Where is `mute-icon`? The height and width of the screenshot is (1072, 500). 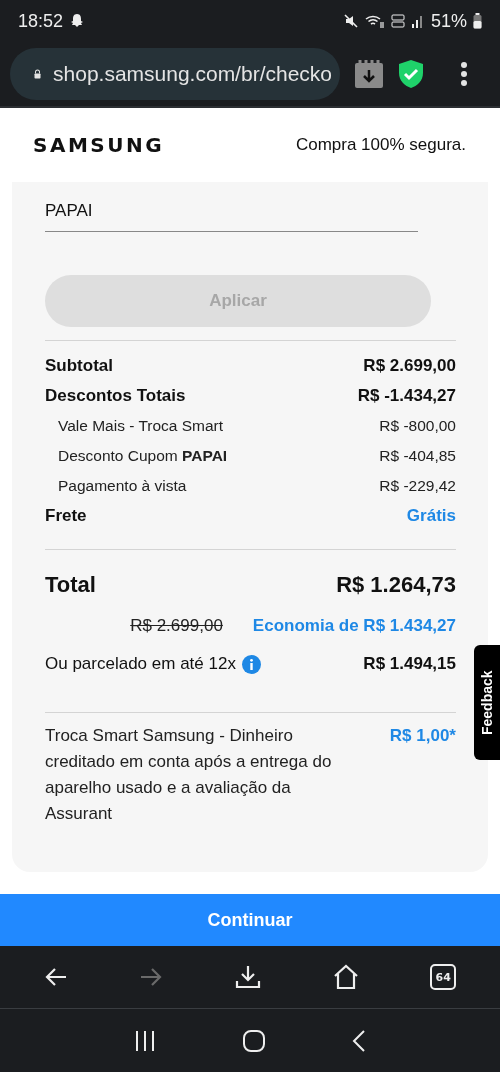 mute-icon is located at coordinates (350, 21).